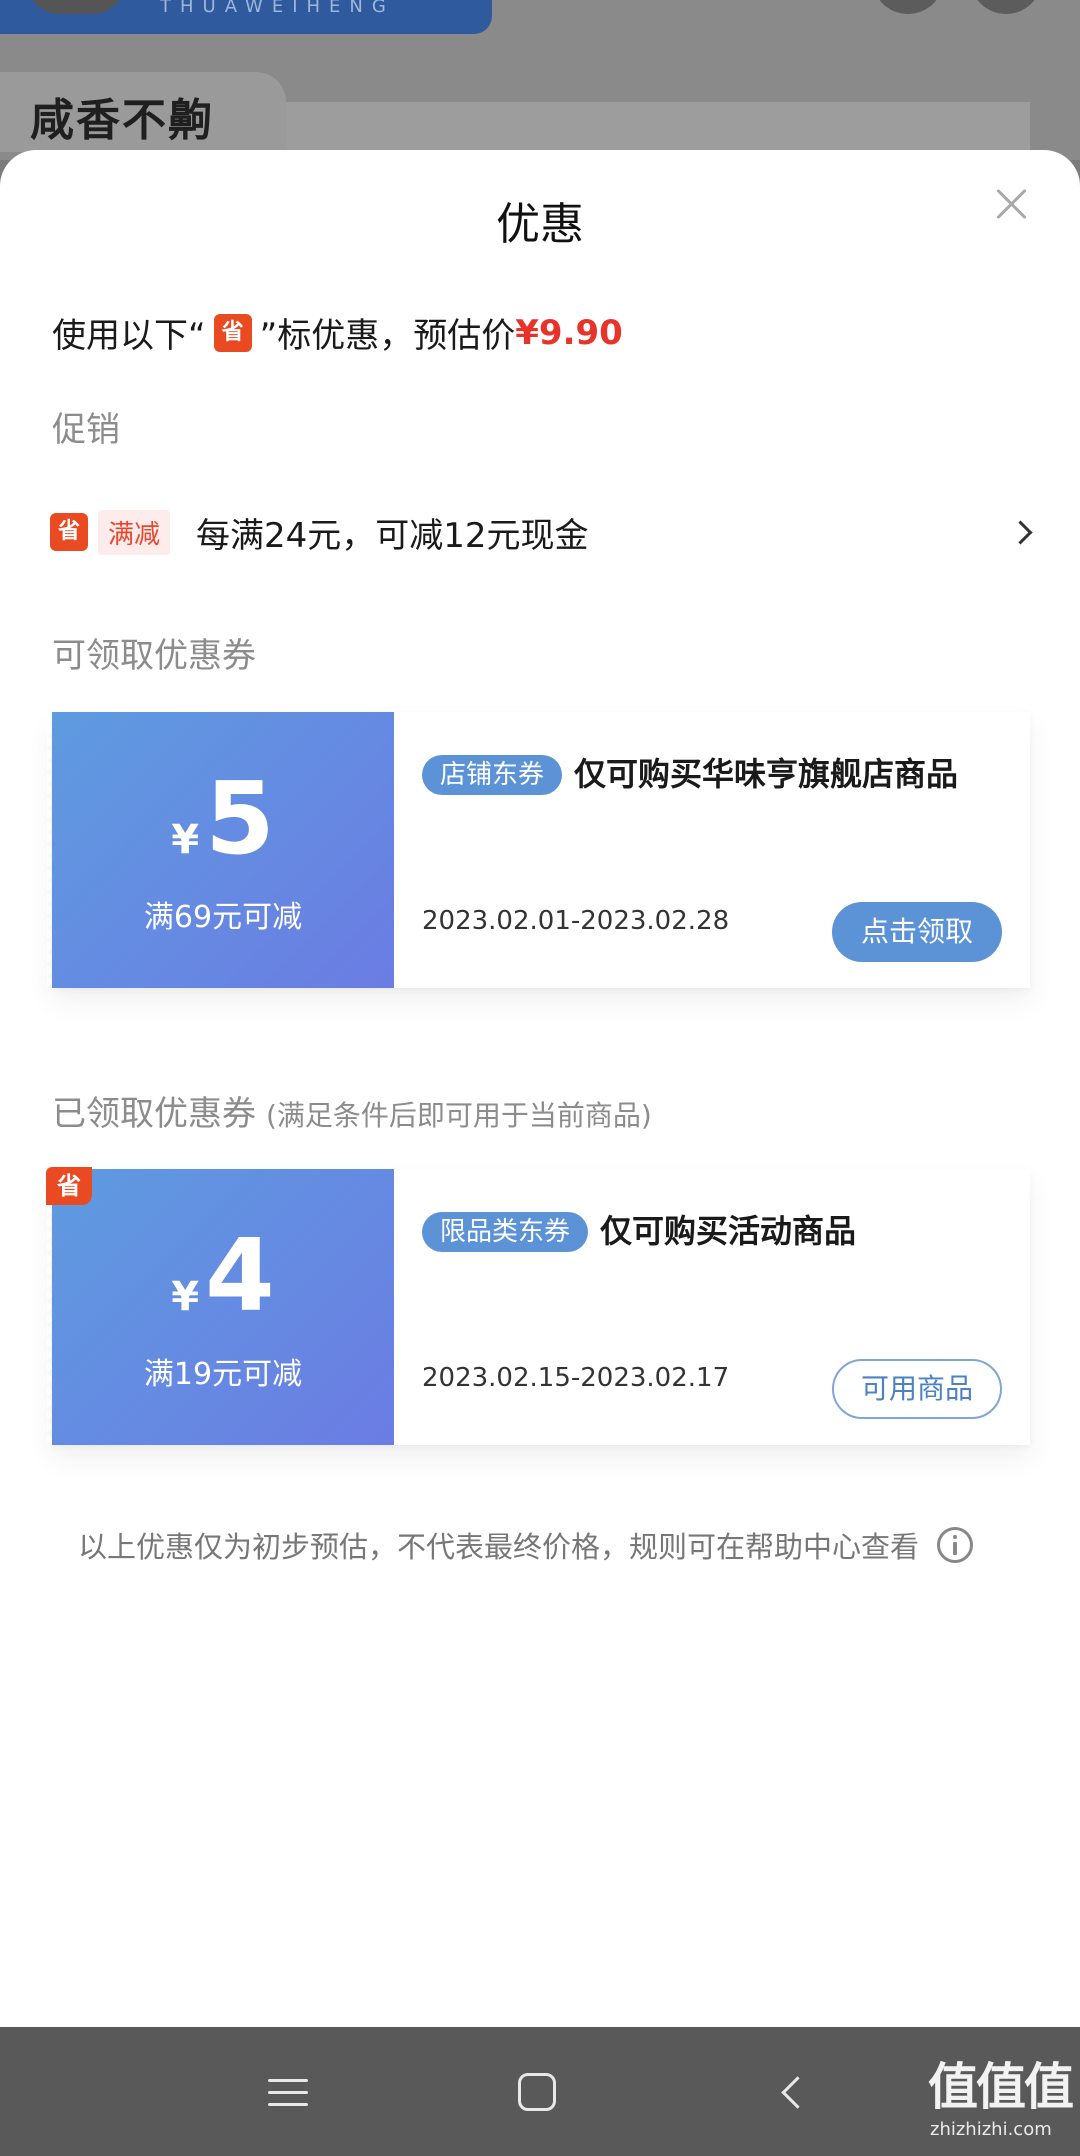  I want to click on coupon-type-tag: 店铺东券, so click(492, 775).